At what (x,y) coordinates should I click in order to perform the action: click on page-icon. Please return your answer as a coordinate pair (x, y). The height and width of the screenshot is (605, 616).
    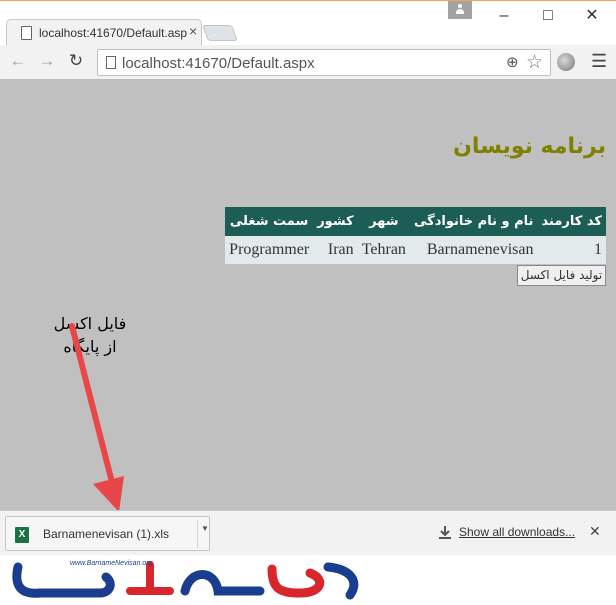
    Looking at the image, I should click on (111, 62).